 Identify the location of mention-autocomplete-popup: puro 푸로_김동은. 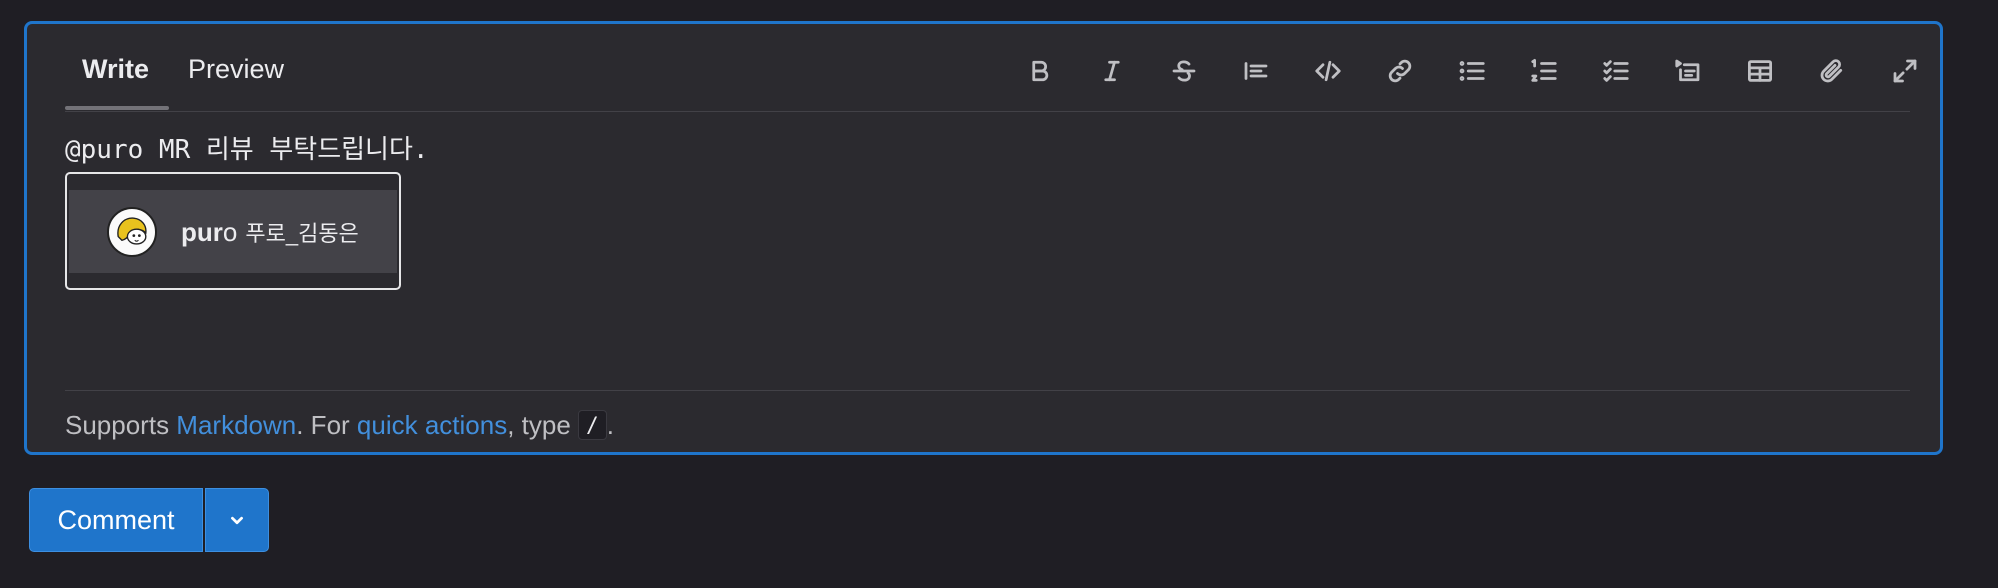
(233, 231).